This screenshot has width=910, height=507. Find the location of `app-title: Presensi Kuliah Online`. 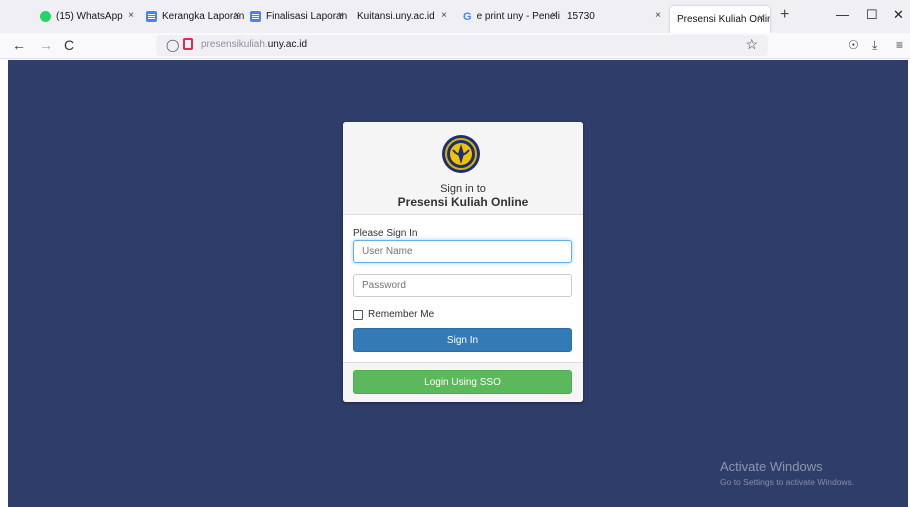

app-title: Presensi Kuliah Online is located at coordinates (463, 202).